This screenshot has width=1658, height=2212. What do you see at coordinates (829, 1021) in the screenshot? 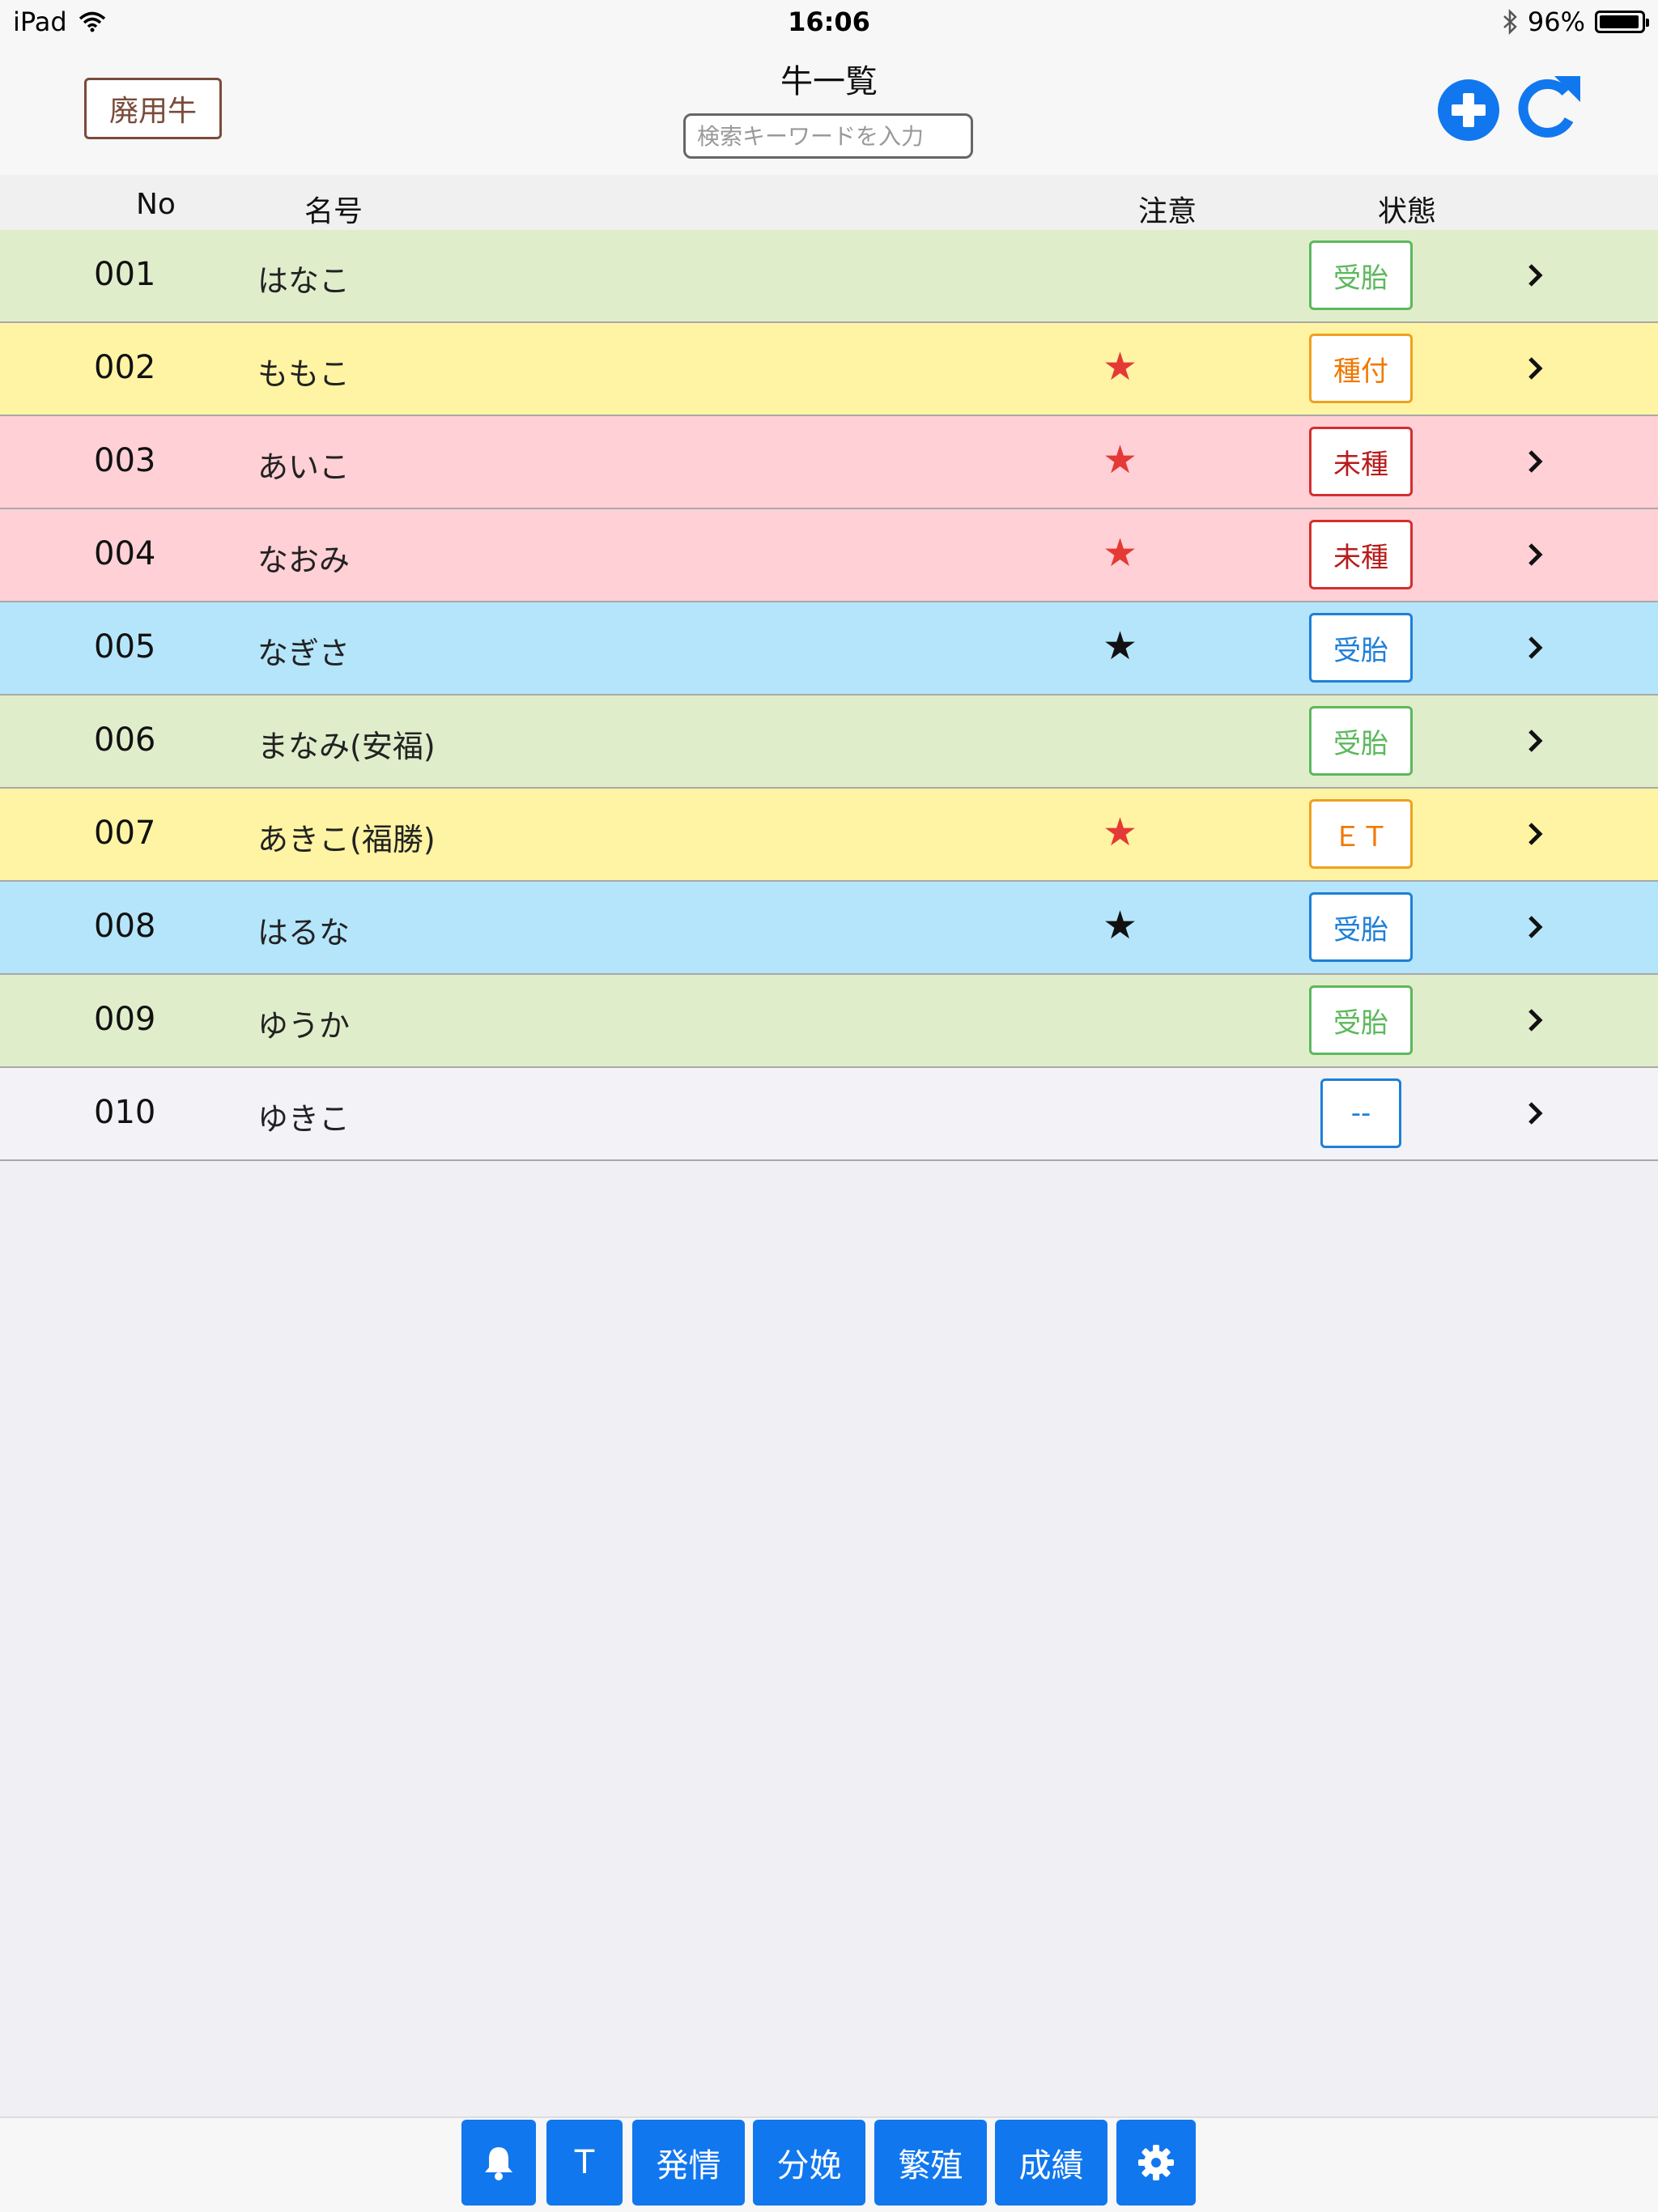
I see `table-row: 009 ゆうか 受胎` at bounding box center [829, 1021].